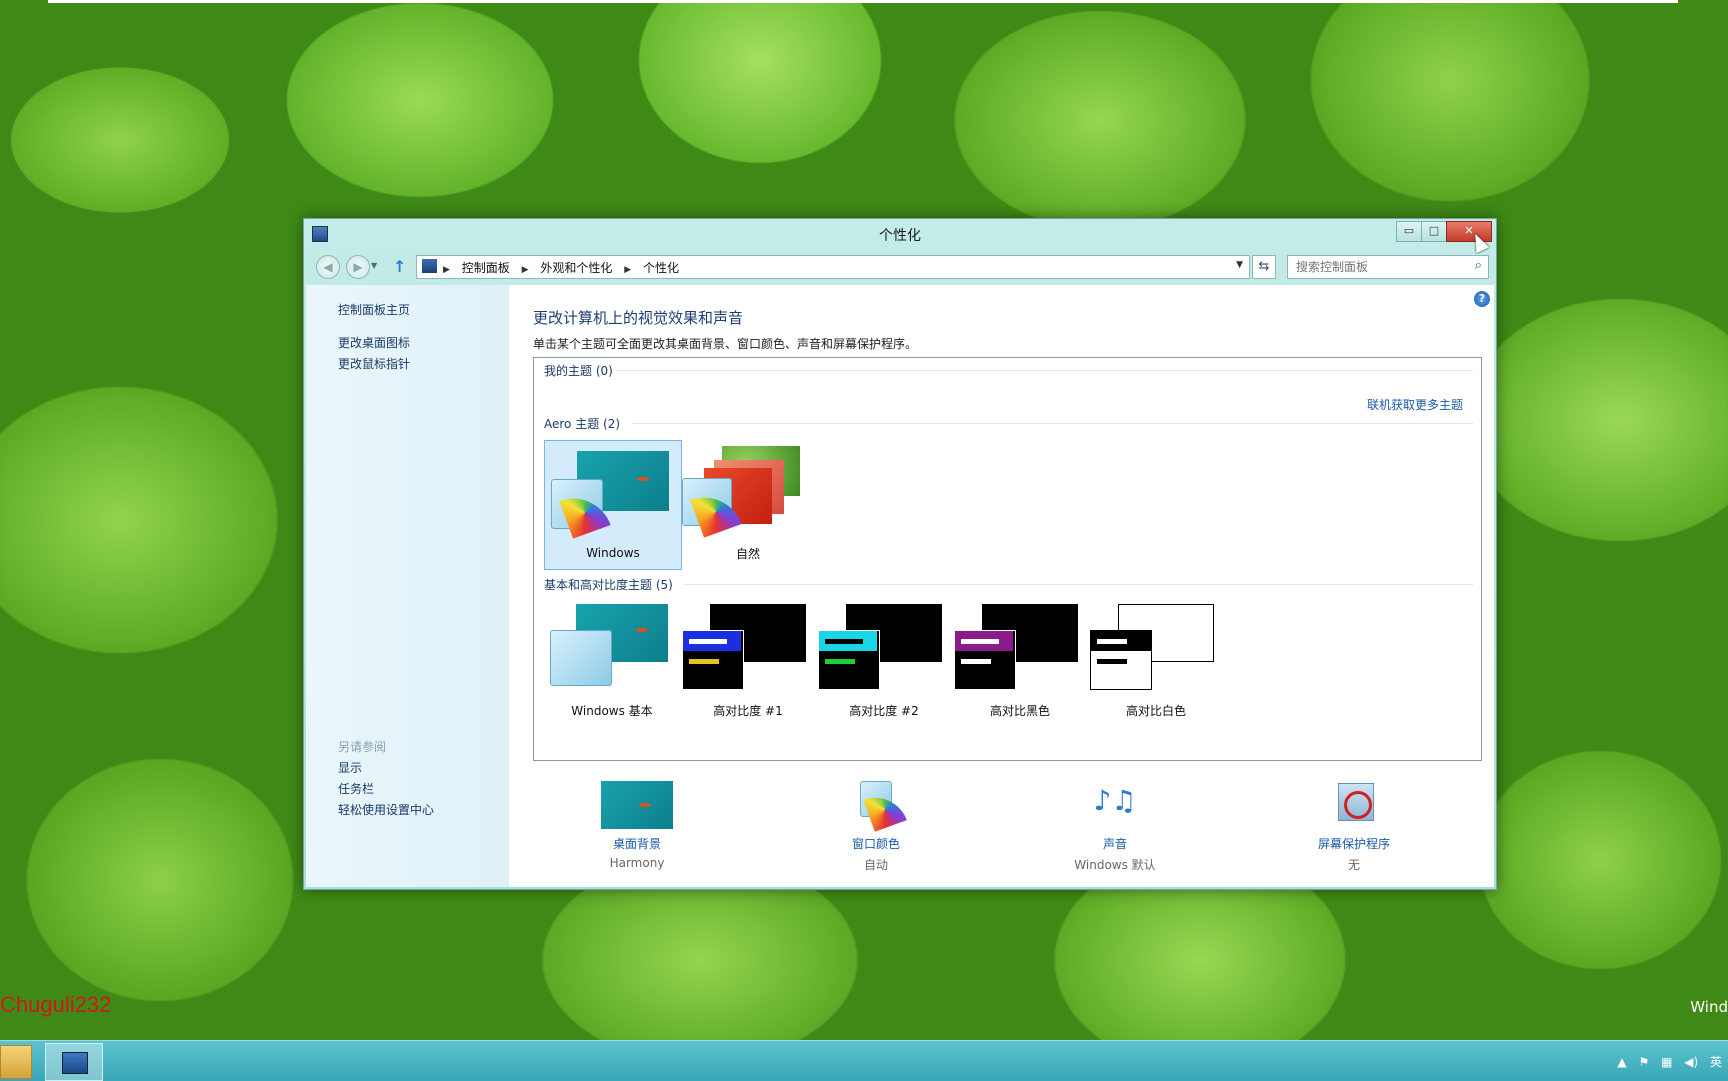 The width and height of the screenshot is (1728, 1081). I want to click on input-language-indicator: 英, so click(1716, 1062).